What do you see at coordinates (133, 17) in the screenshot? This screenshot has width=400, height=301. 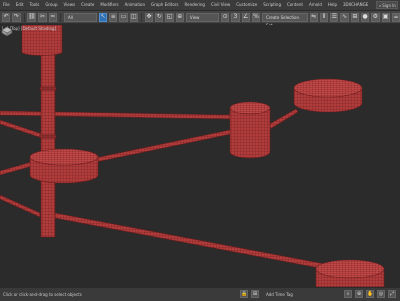 I see `window-crossing-icon: ◫` at bounding box center [133, 17].